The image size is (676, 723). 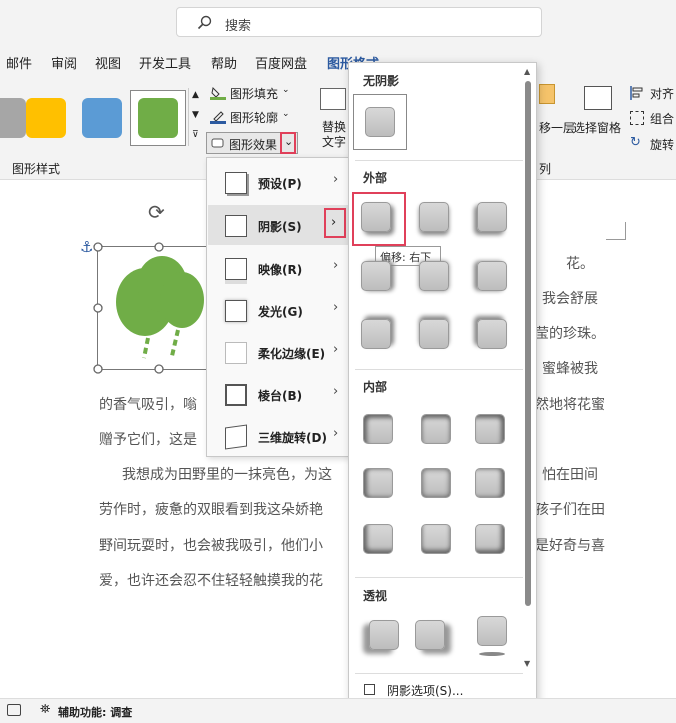 What do you see at coordinates (492, 217) in the screenshot?
I see `shadow-outer-offset-bottom-left` at bounding box center [492, 217].